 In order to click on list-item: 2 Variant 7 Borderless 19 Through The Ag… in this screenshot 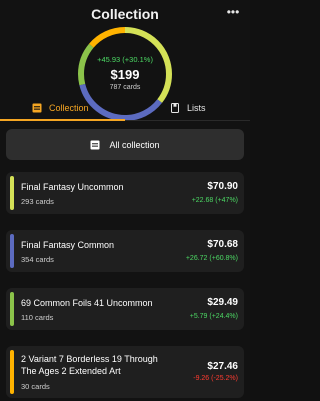, I will do `click(125, 372)`.